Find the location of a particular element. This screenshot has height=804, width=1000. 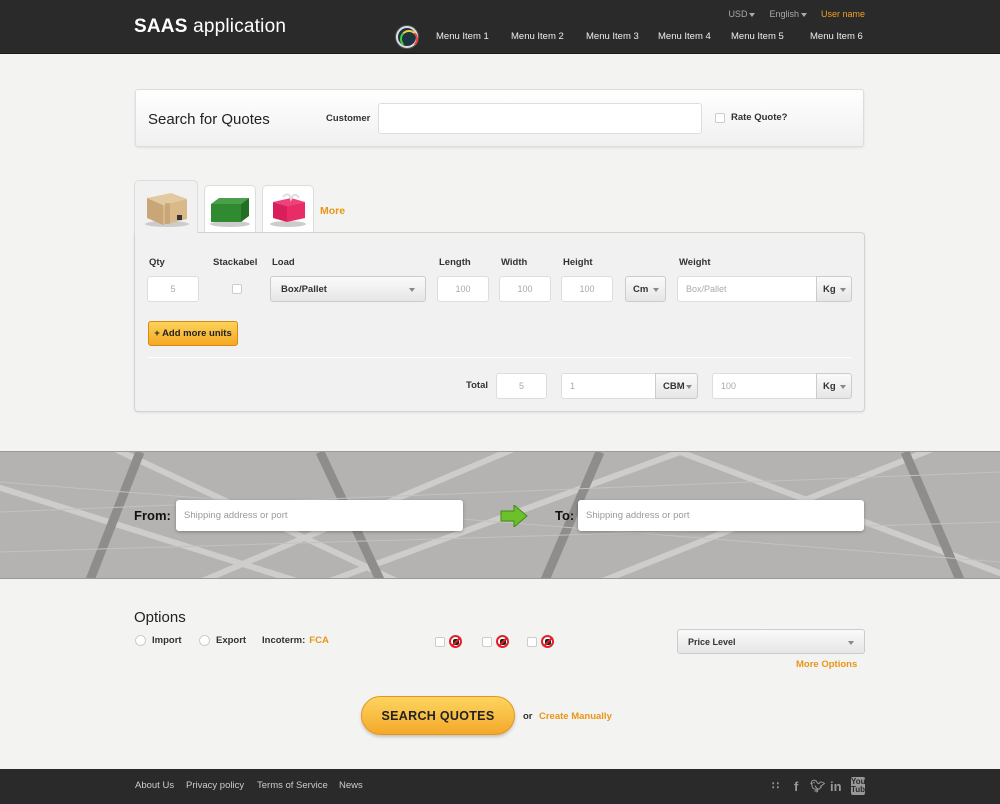

twitter-icon: 🐦︎ is located at coordinates (817, 786).